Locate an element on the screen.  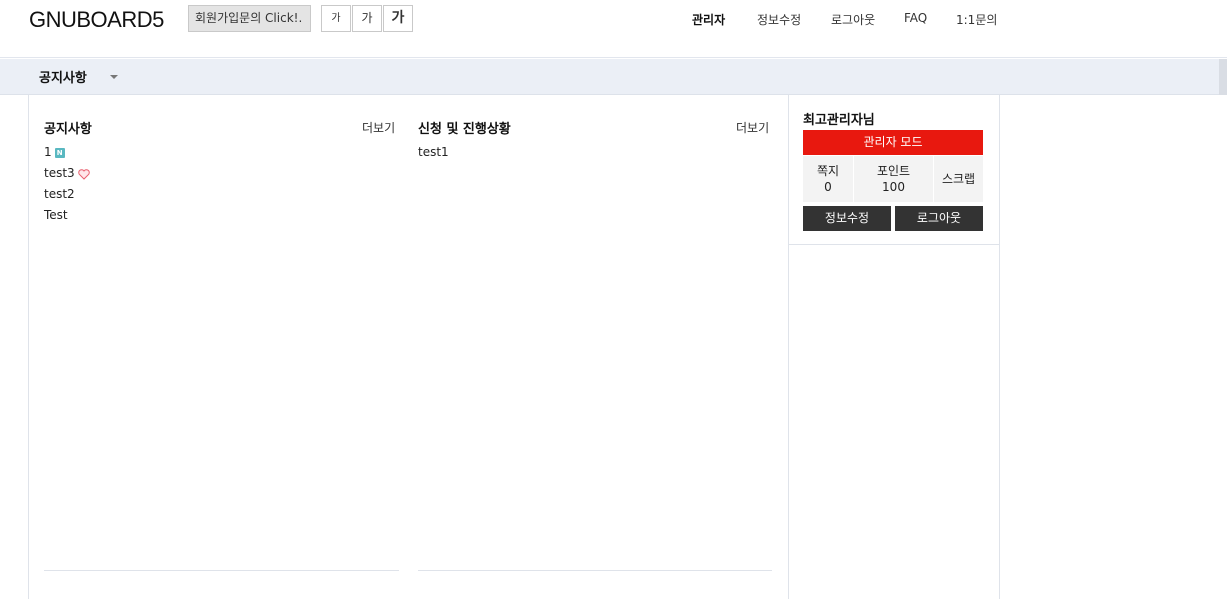
signup-inquiry-banner: 회원가입문의 Click!. is located at coordinates (249, 18).